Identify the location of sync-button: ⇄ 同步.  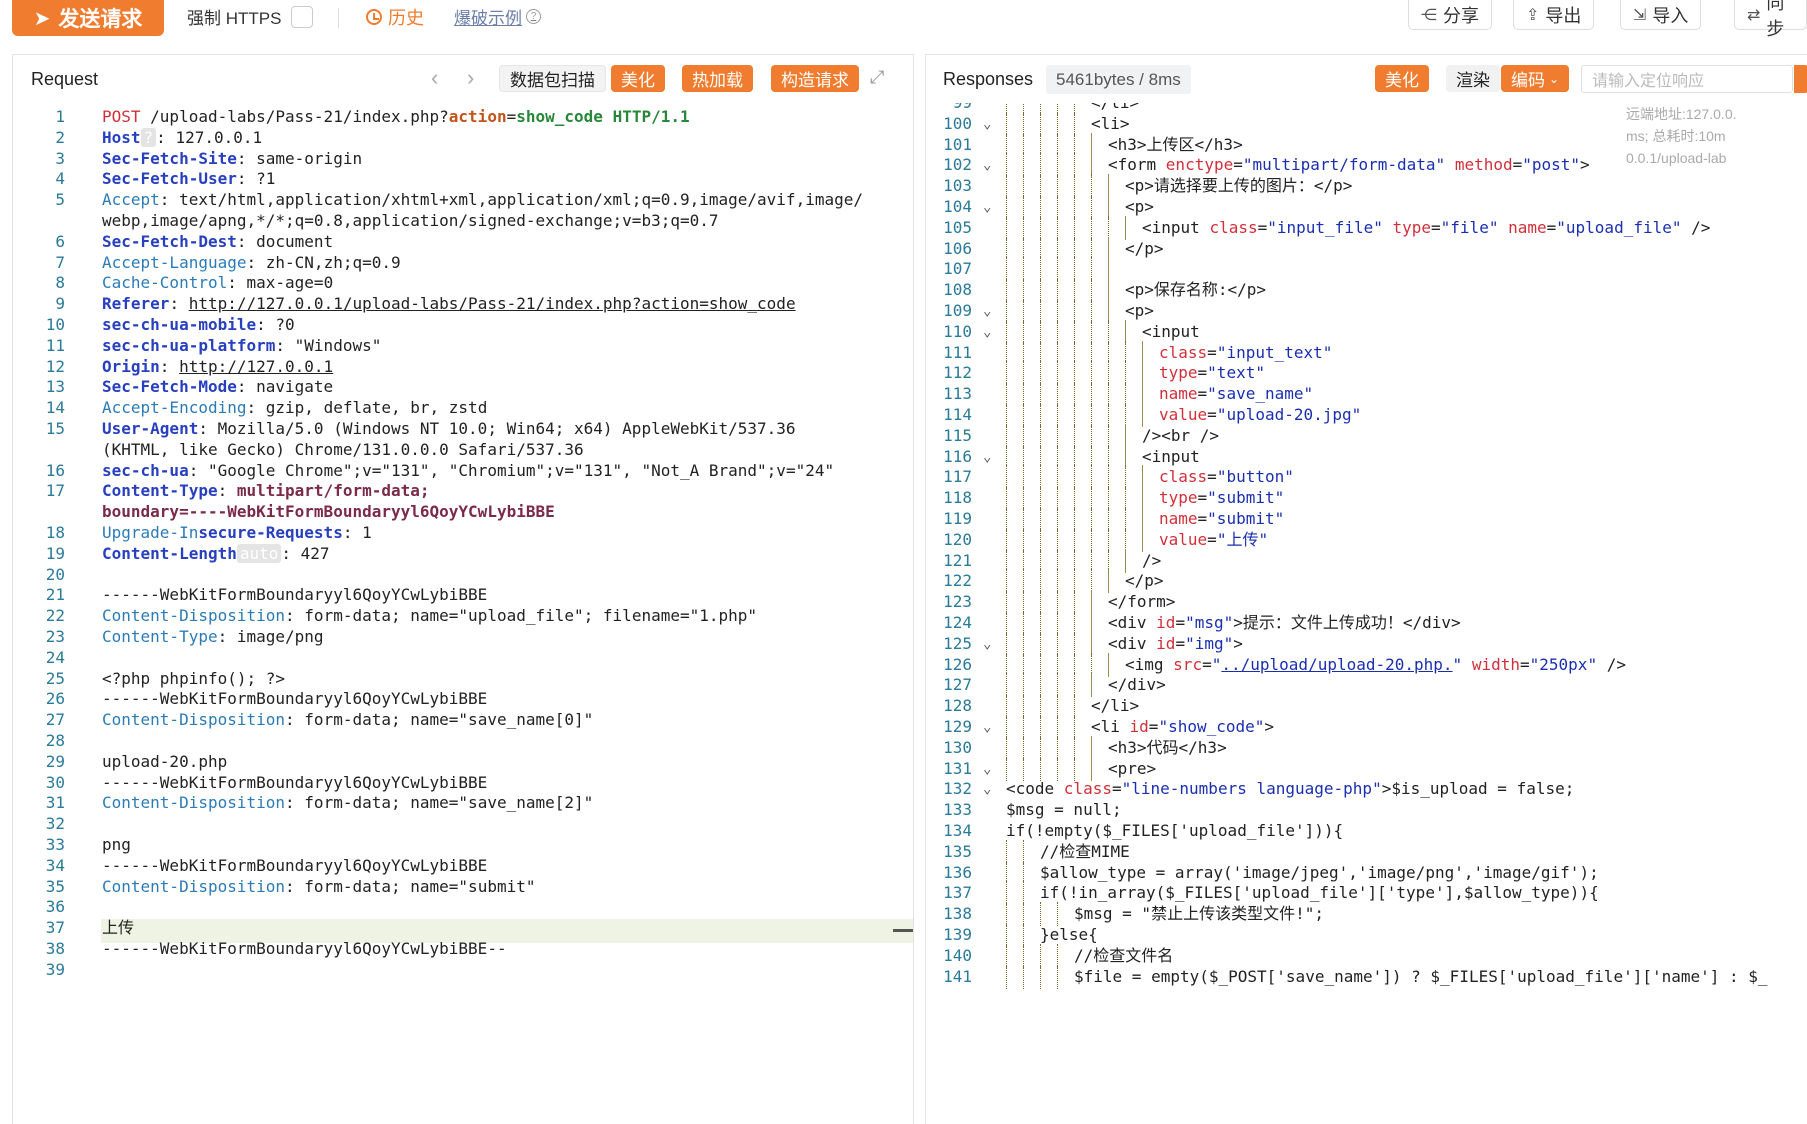
(1770, 19).